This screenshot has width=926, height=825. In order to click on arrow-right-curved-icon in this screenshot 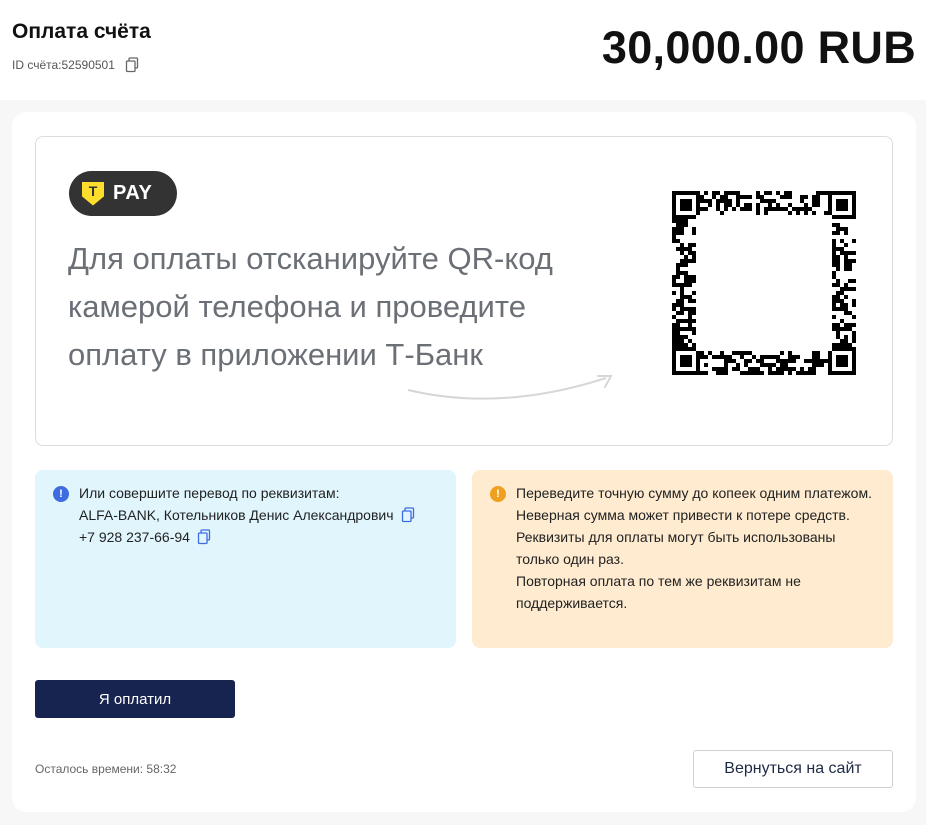, I will do `click(510, 387)`.